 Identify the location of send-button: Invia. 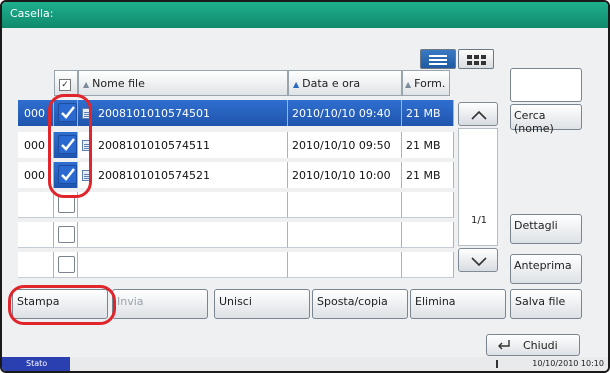
(160, 304).